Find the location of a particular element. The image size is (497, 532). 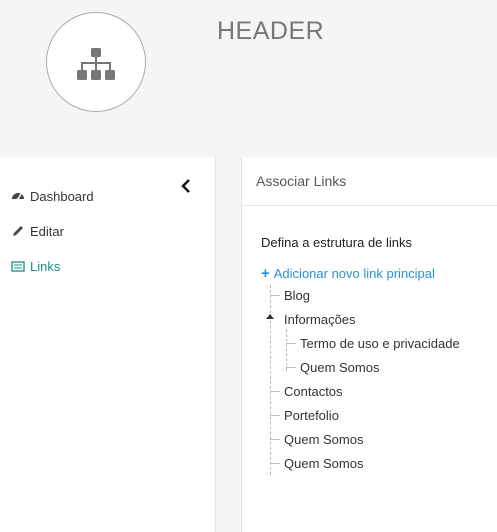

sitemap-icon is located at coordinates (96, 64).